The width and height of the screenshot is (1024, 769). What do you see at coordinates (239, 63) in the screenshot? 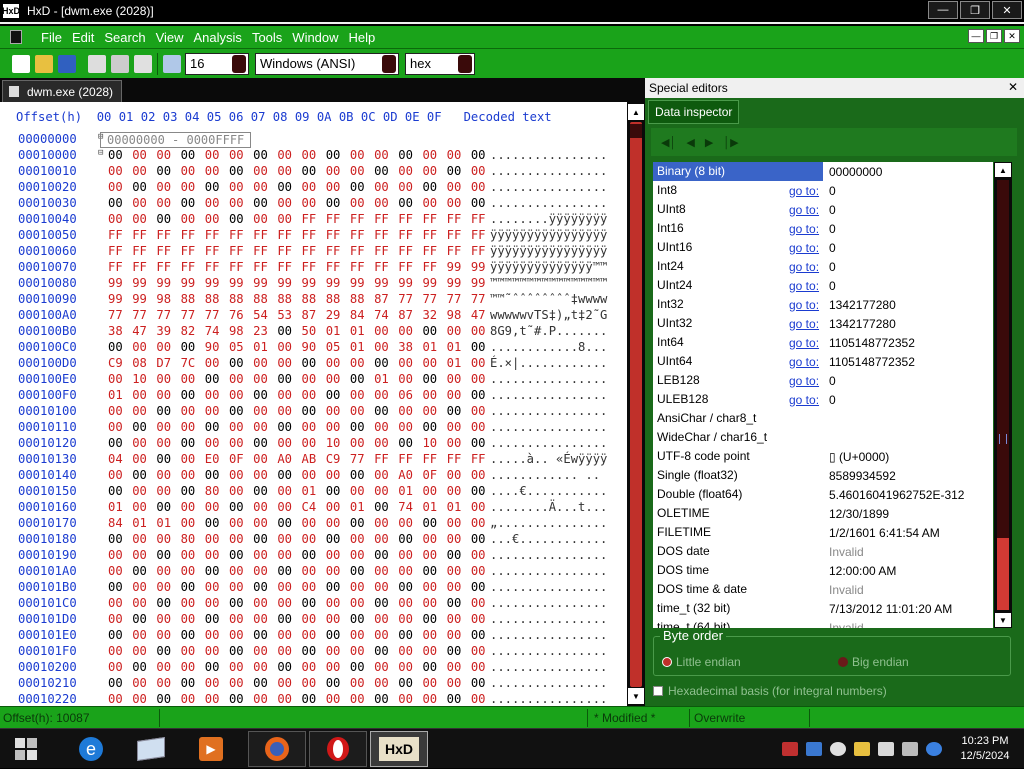
I see `chevron-down-icon` at bounding box center [239, 63].